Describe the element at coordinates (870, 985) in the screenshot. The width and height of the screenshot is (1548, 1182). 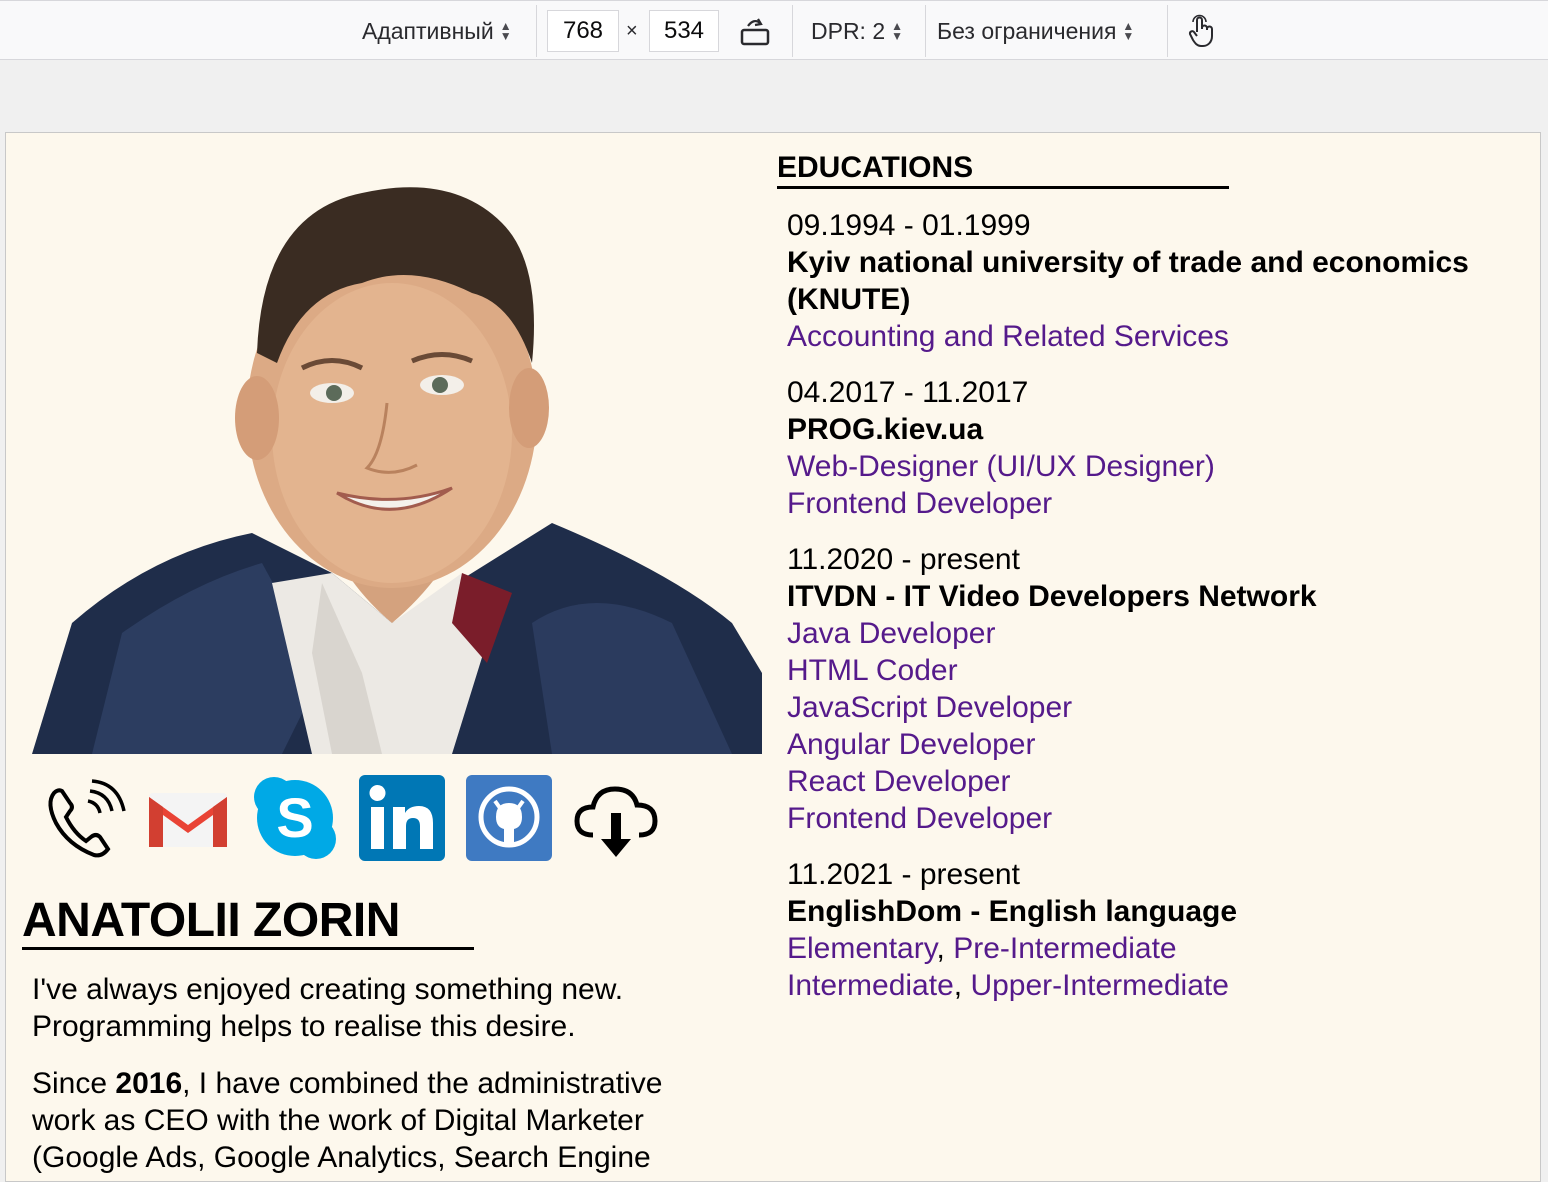
I see `level-link: Intermediate` at that location.